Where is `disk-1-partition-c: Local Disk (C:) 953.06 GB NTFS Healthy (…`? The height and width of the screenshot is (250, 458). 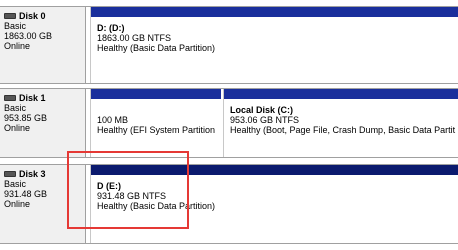 disk-1-partition-c: Local Disk (C:) 953.06 GB NTFS Healthy (… is located at coordinates (340, 123).